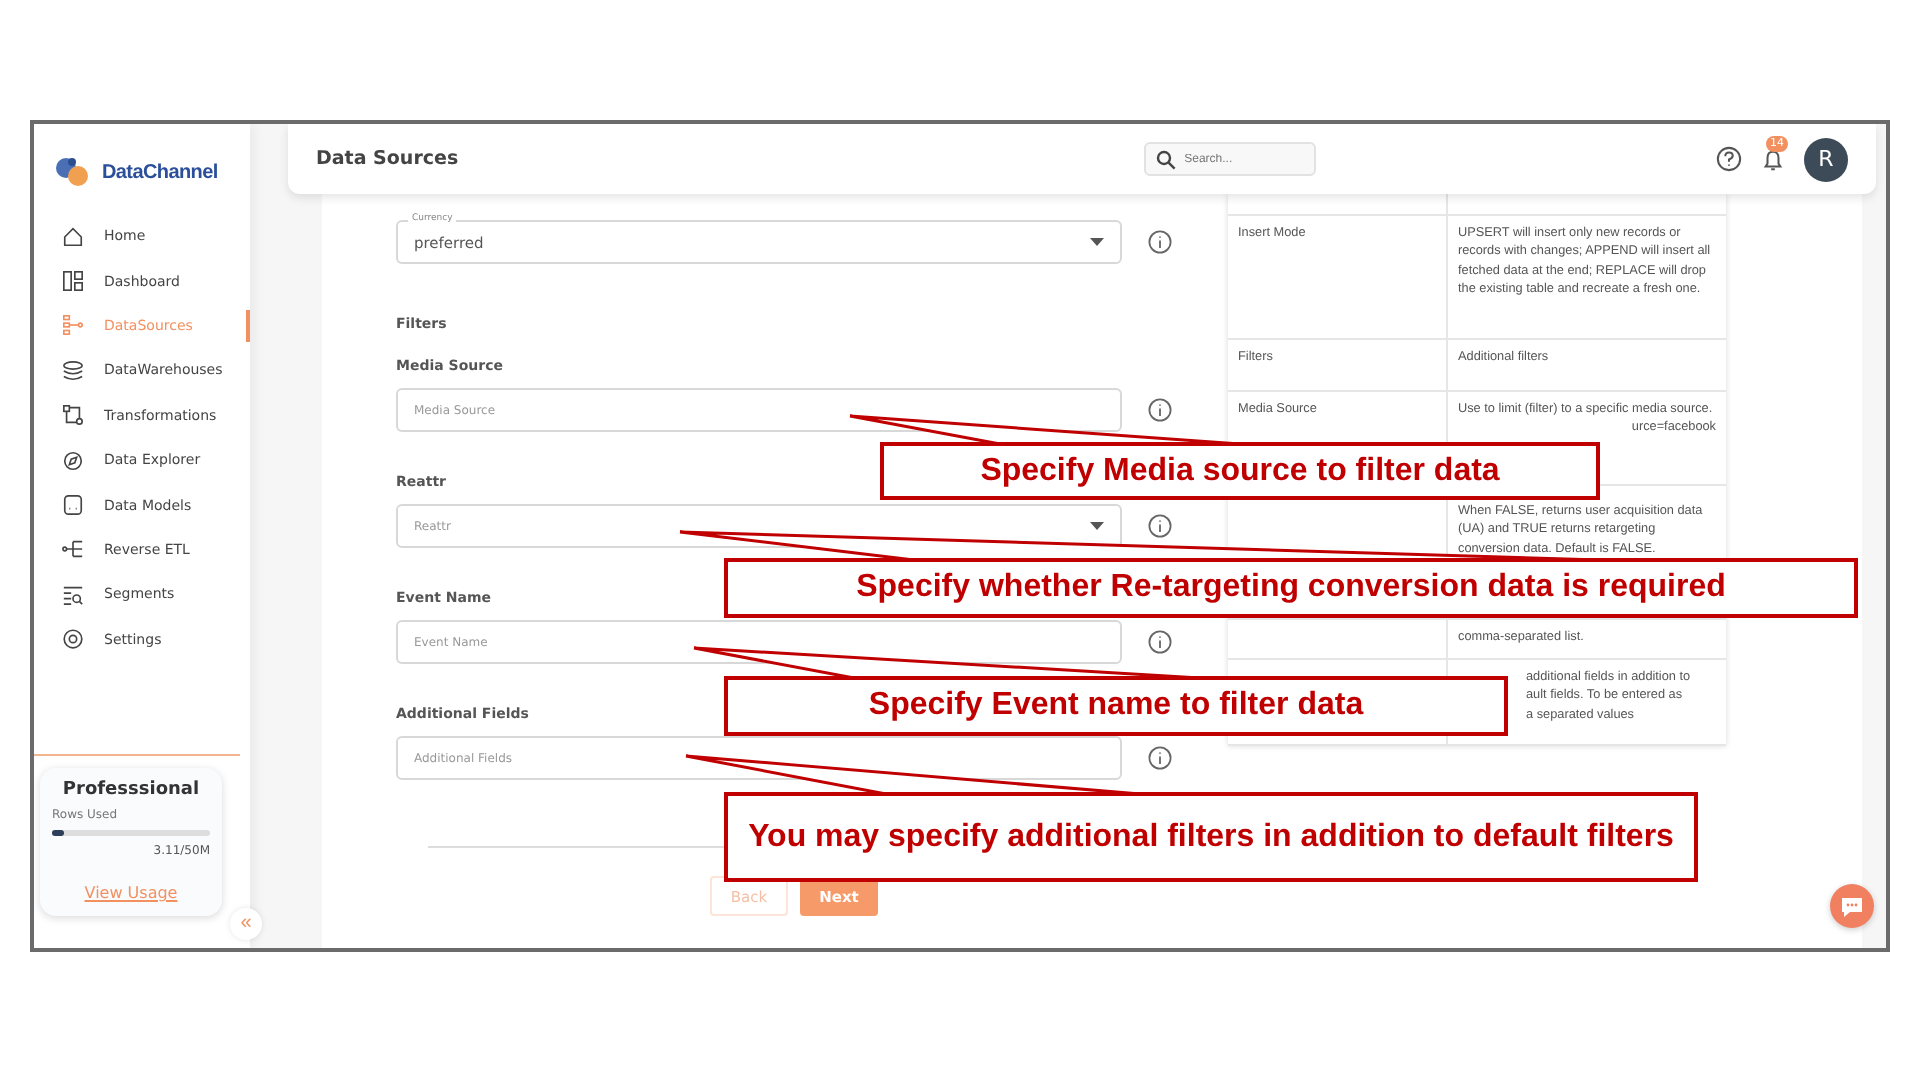  I want to click on transform-icon, so click(73, 415).